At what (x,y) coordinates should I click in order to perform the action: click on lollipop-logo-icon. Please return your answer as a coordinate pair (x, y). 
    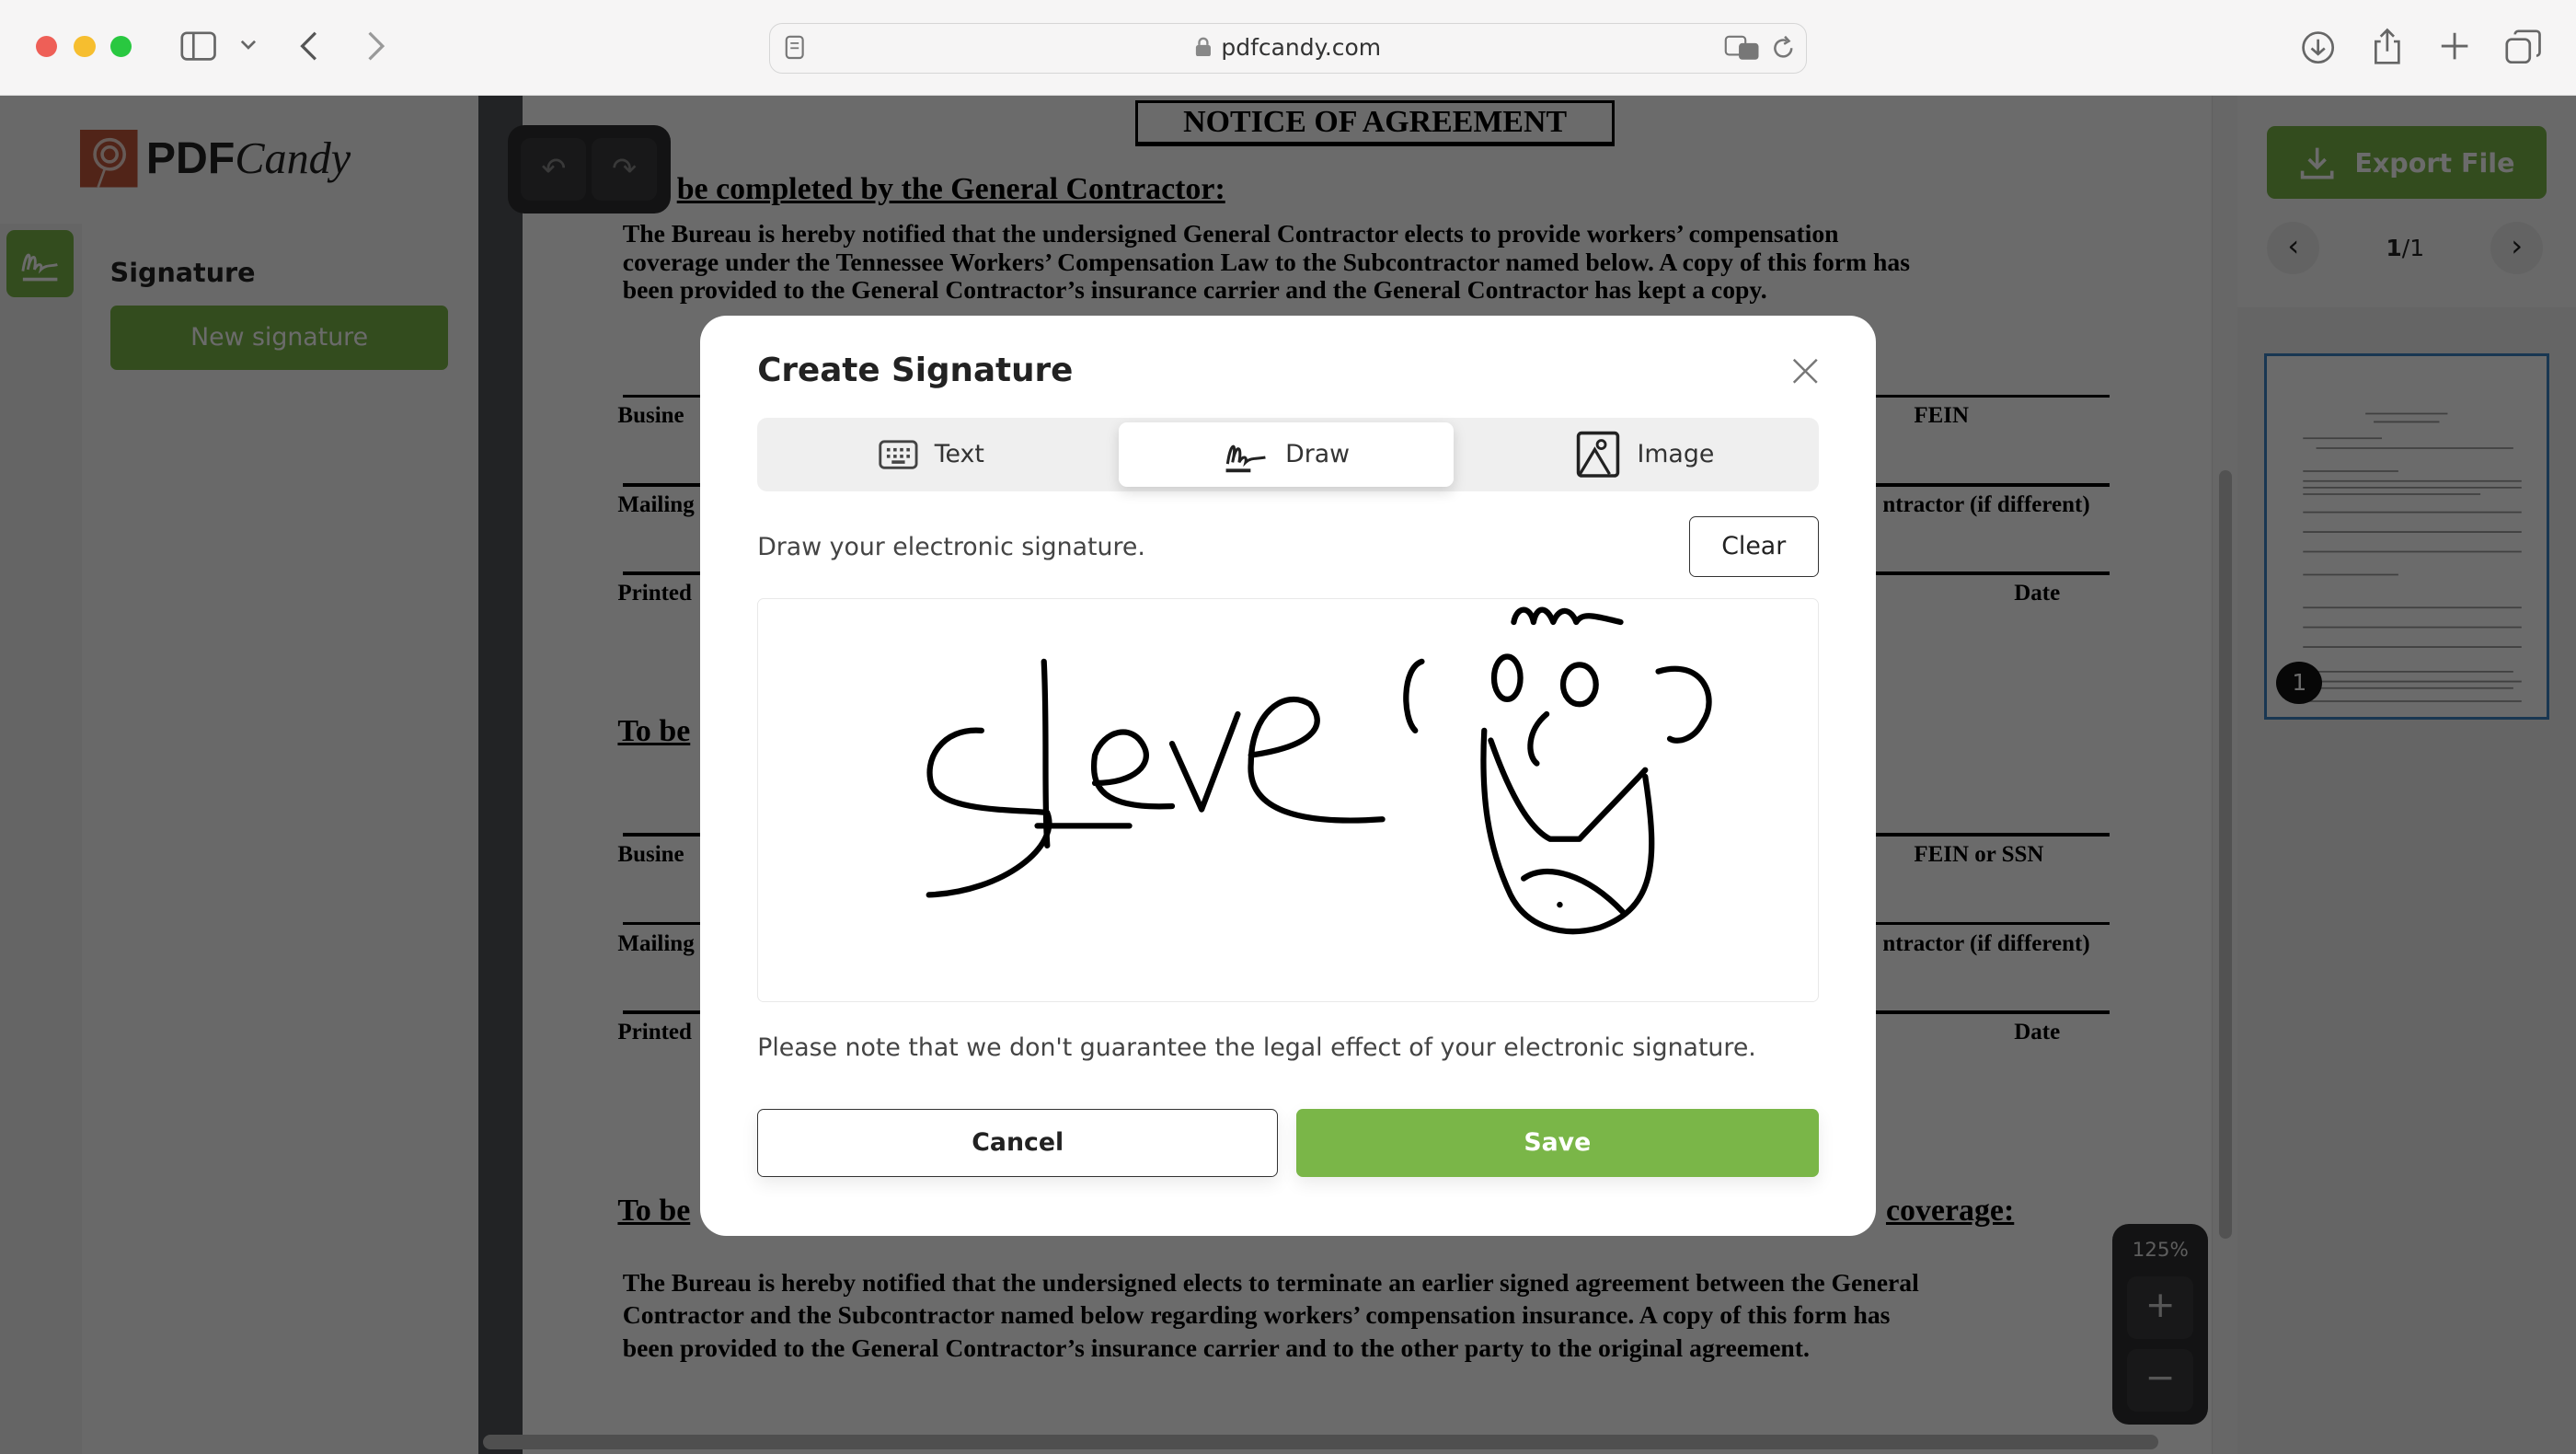
    Looking at the image, I should click on (109, 159).